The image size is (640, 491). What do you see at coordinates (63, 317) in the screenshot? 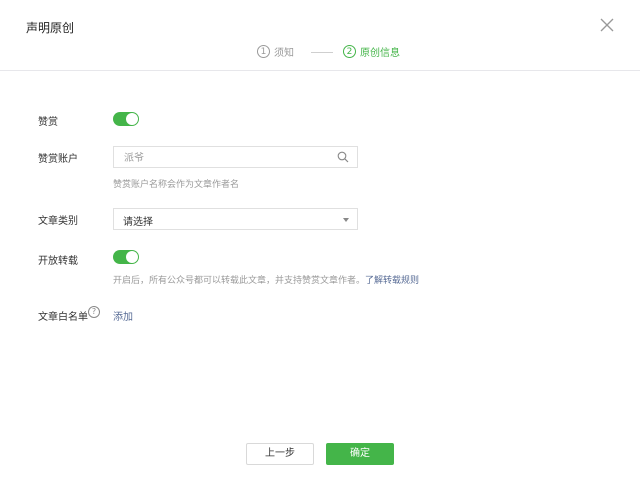
I see `whitelist-label: 文章白名单` at bounding box center [63, 317].